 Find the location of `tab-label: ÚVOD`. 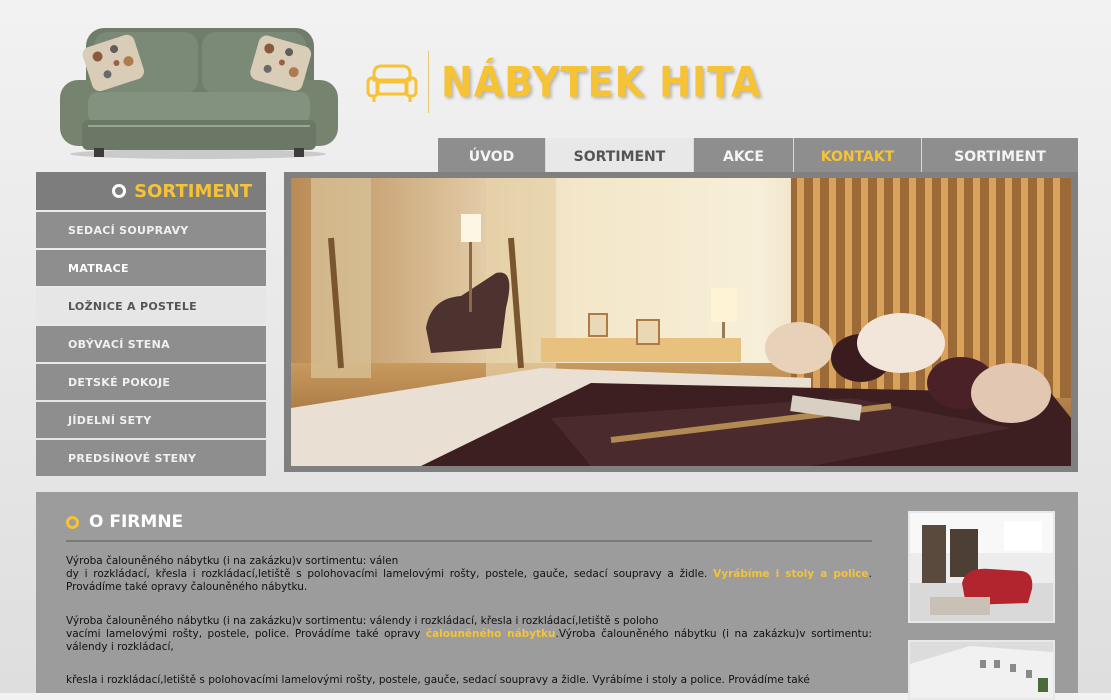

tab-label: ÚVOD is located at coordinates (491, 157).